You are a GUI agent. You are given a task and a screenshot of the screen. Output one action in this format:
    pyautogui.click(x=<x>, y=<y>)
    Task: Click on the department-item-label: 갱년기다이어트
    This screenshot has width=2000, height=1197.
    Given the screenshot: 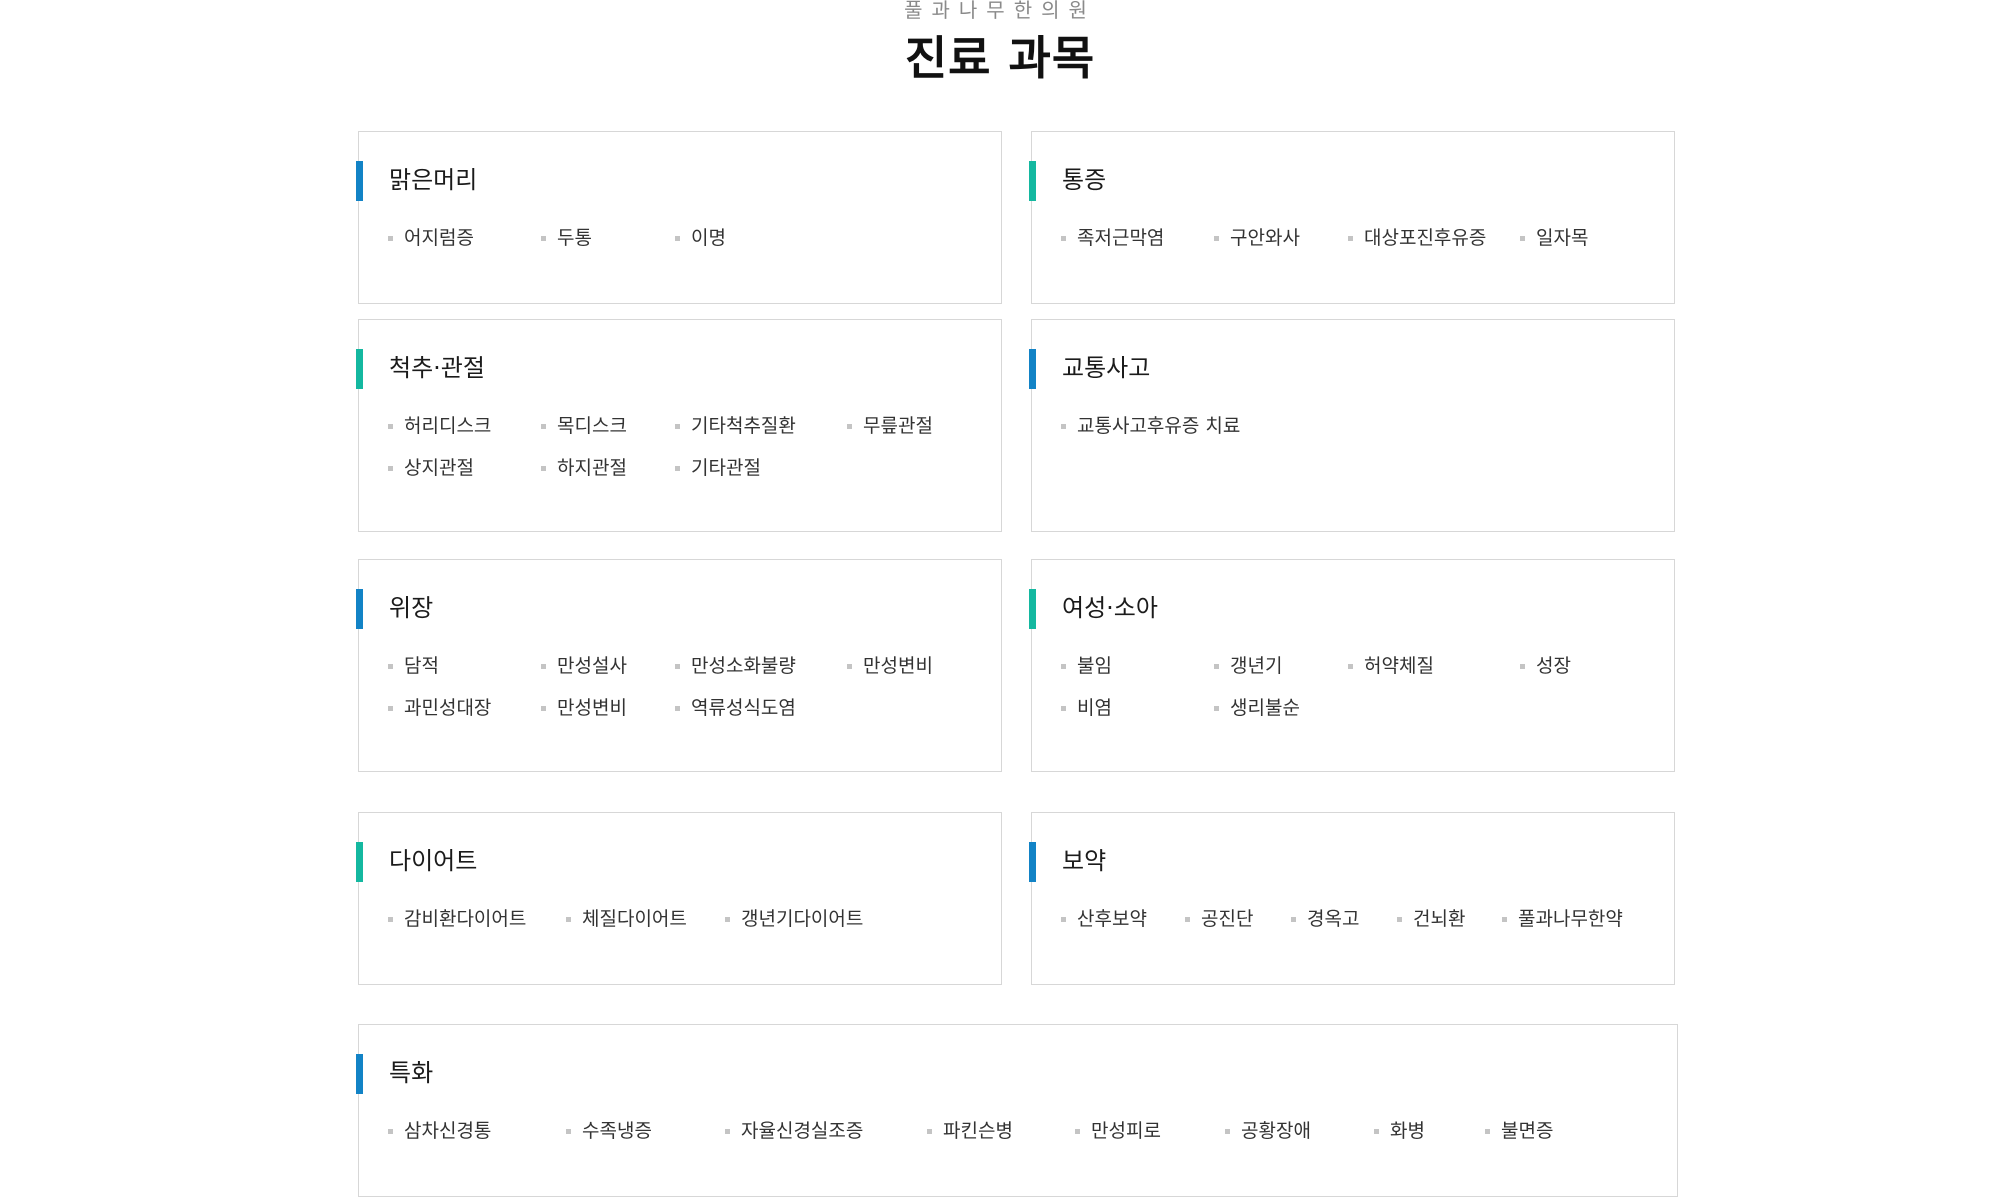 What is the action you would take?
    pyautogui.click(x=802, y=919)
    